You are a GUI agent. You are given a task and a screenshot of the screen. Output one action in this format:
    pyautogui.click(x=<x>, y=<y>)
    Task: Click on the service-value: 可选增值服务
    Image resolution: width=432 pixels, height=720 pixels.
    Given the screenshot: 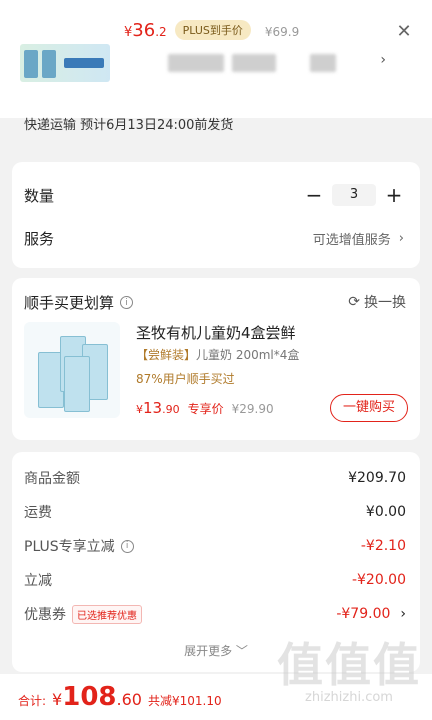 What is the action you would take?
    pyautogui.click(x=351, y=240)
    